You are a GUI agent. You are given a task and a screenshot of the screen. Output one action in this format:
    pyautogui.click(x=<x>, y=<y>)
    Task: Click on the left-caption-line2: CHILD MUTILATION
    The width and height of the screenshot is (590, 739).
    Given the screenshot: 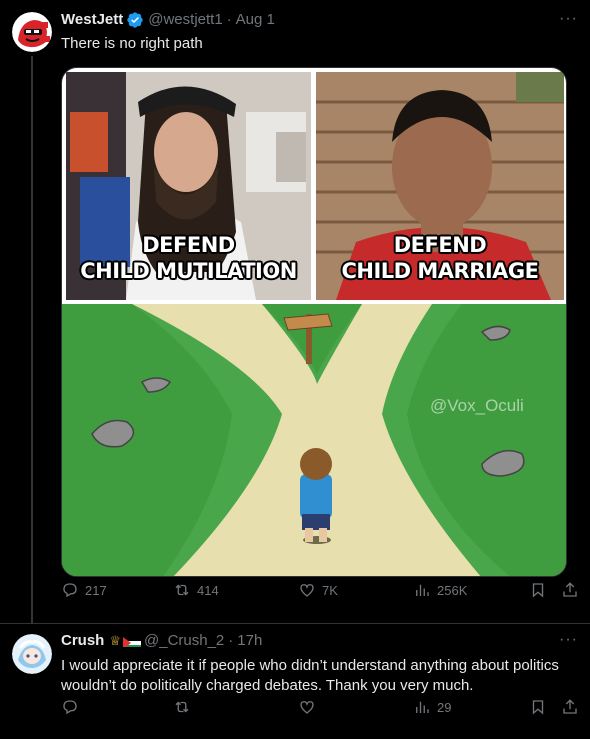 What is the action you would take?
    pyautogui.click(x=188, y=271)
    